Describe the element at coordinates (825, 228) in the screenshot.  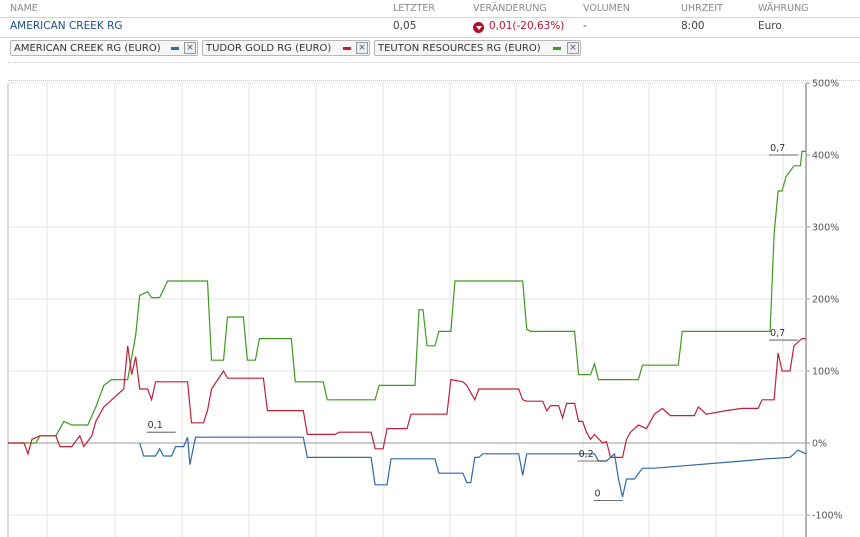
I see `y-tick-label: 300%` at that location.